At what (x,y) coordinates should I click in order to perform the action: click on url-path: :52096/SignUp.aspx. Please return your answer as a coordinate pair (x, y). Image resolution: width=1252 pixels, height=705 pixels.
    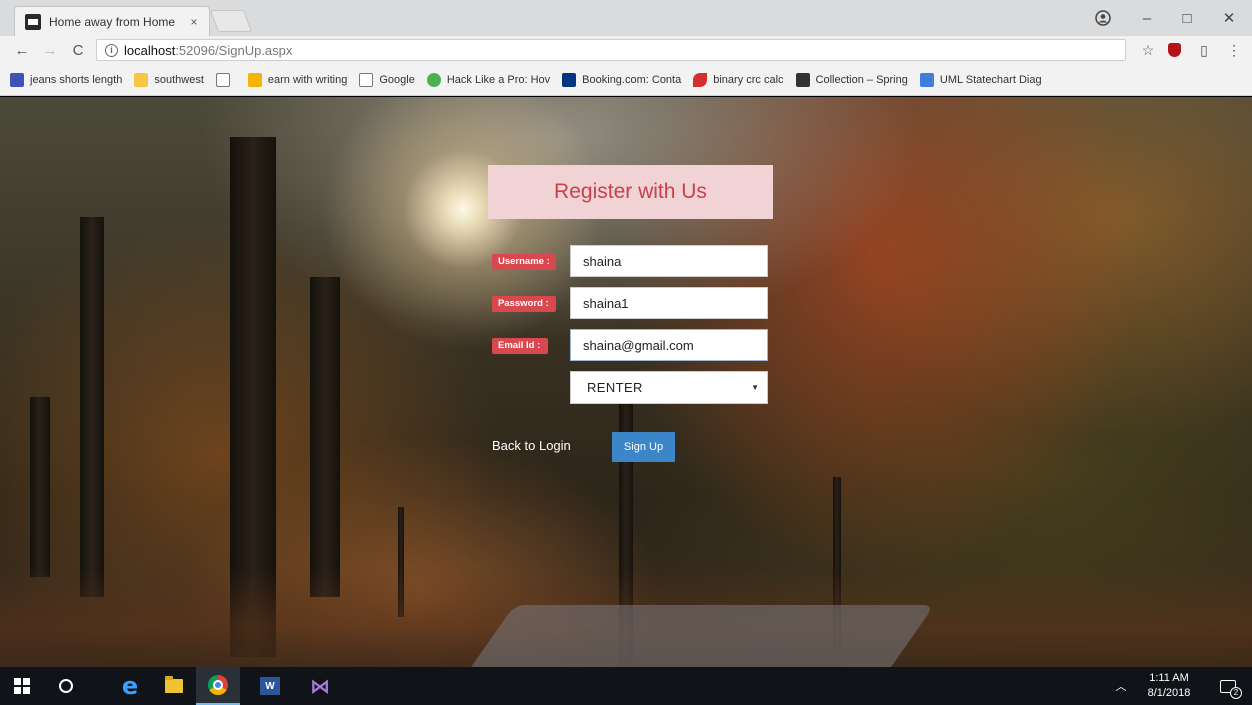
    Looking at the image, I should click on (234, 50).